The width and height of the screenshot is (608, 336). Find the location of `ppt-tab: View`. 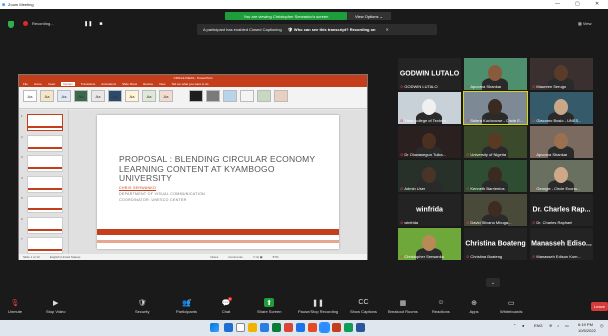

ppt-tab: View is located at coordinates (162, 84).